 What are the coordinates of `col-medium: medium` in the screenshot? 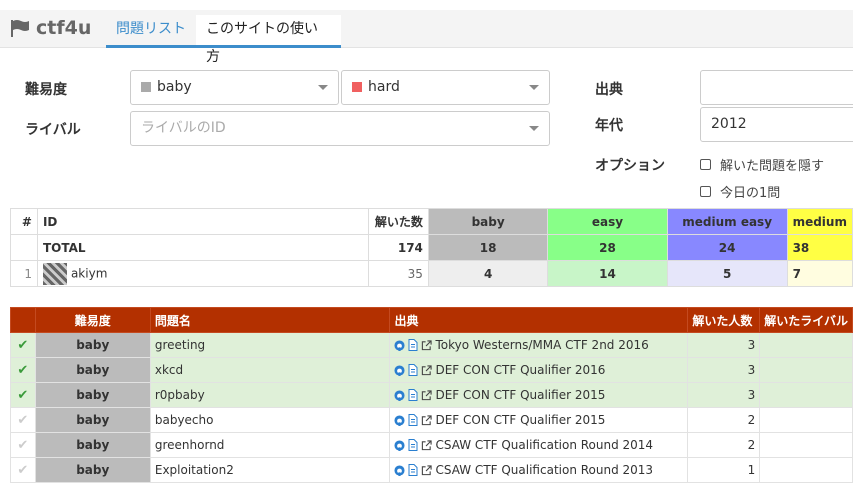 It's located at (819, 221).